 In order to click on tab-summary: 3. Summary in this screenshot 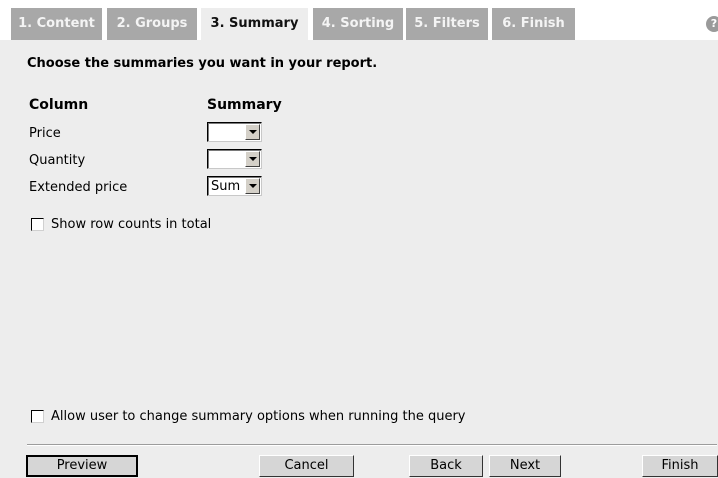, I will do `click(254, 24)`.